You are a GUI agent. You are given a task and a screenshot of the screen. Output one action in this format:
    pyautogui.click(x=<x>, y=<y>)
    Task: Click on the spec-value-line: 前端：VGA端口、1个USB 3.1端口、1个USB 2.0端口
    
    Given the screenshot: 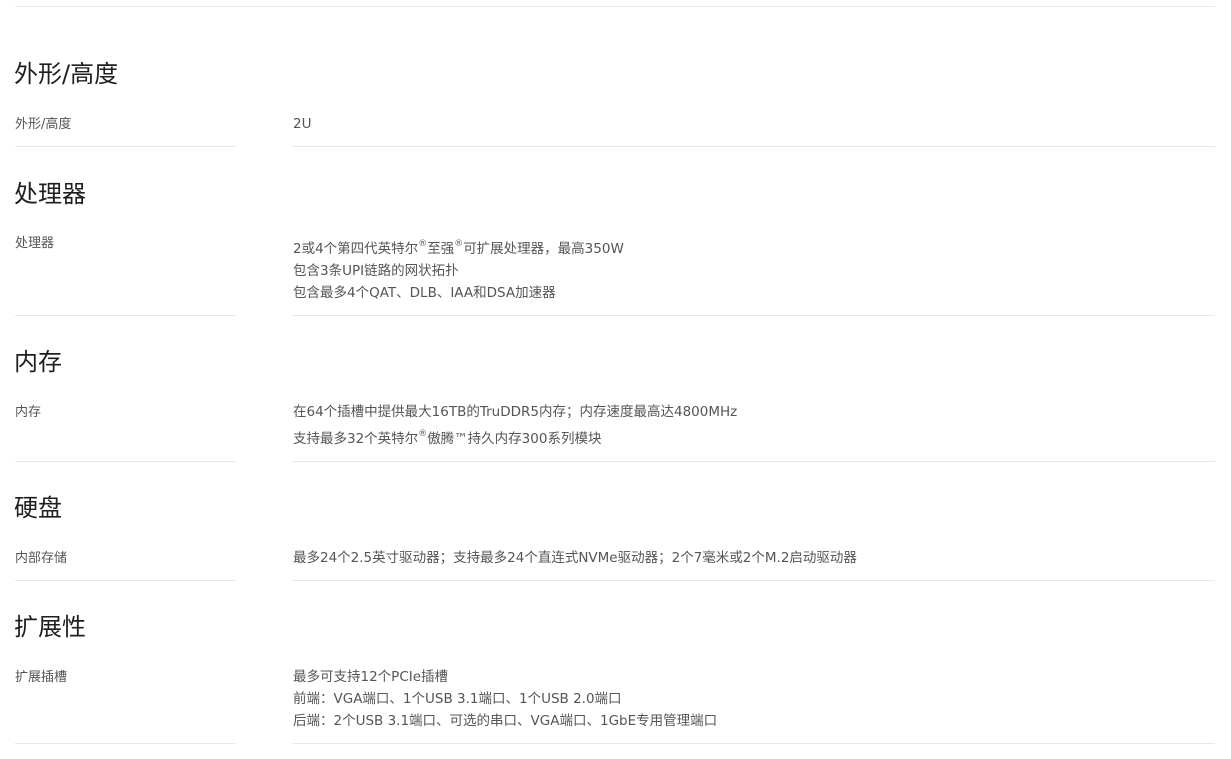 What is the action you would take?
    pyautogui.click(x=457, y=699)
    